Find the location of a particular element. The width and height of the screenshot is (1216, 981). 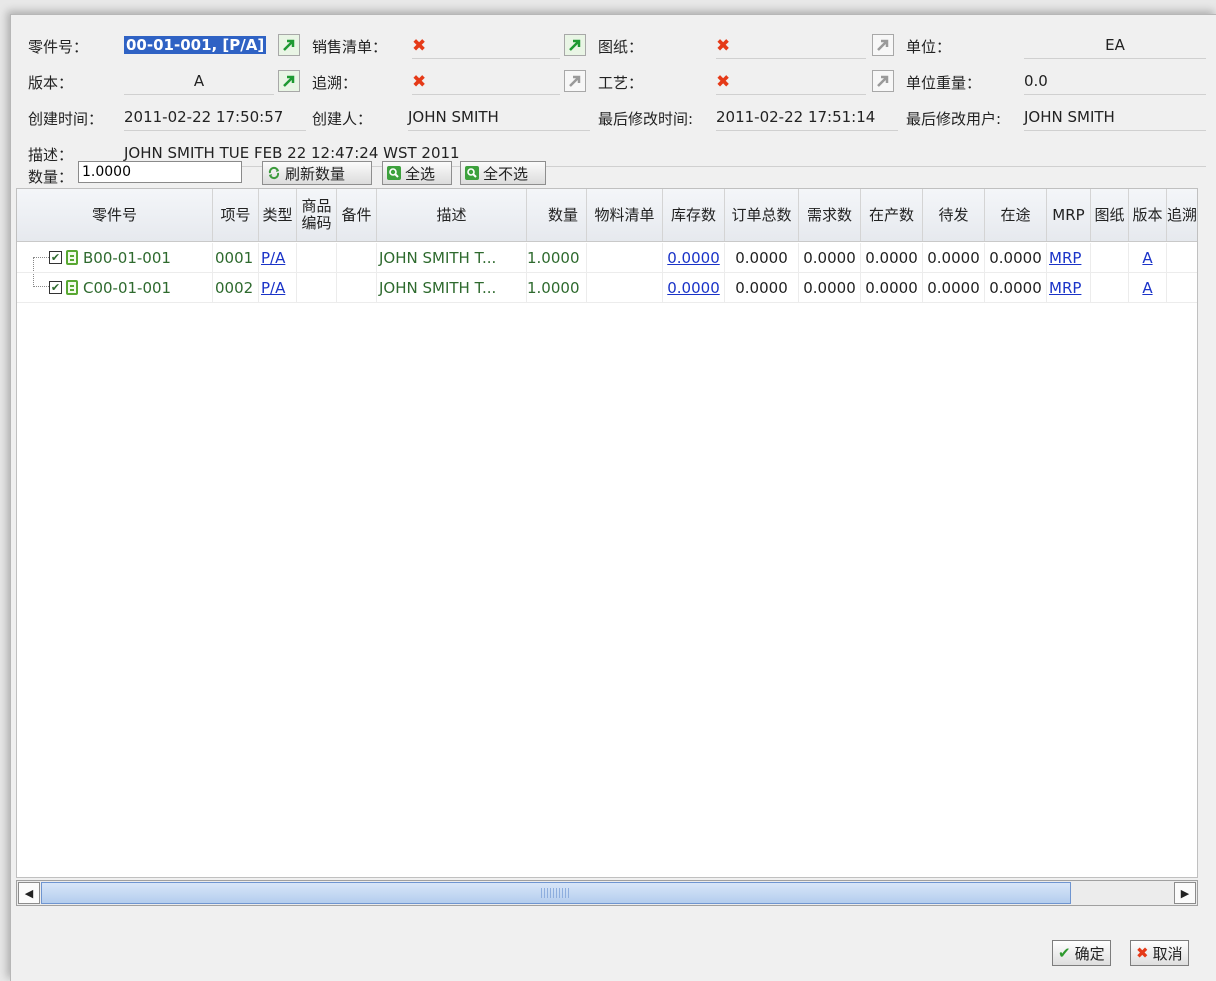

col-header-description: 描述 is located at coordinates (452, 215).